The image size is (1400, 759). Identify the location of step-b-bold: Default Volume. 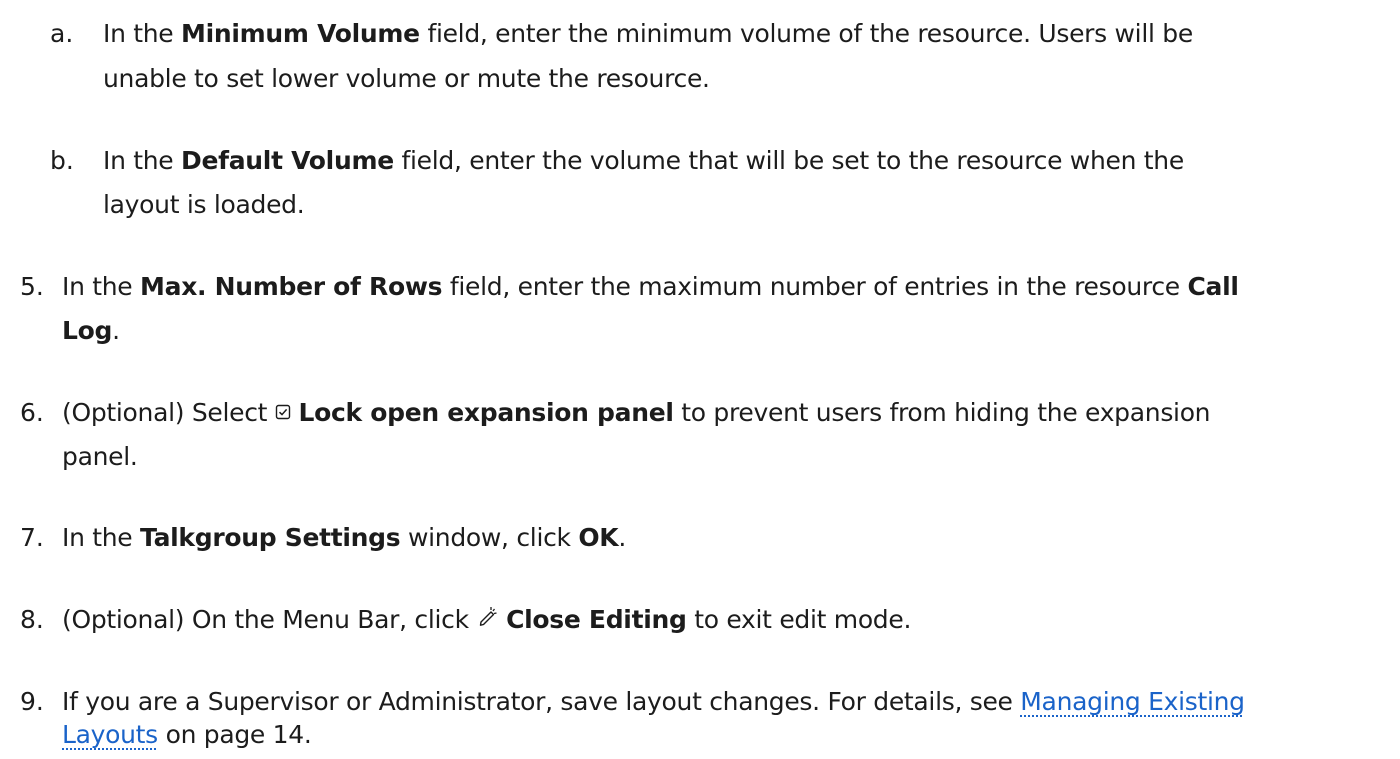
(287, 160).